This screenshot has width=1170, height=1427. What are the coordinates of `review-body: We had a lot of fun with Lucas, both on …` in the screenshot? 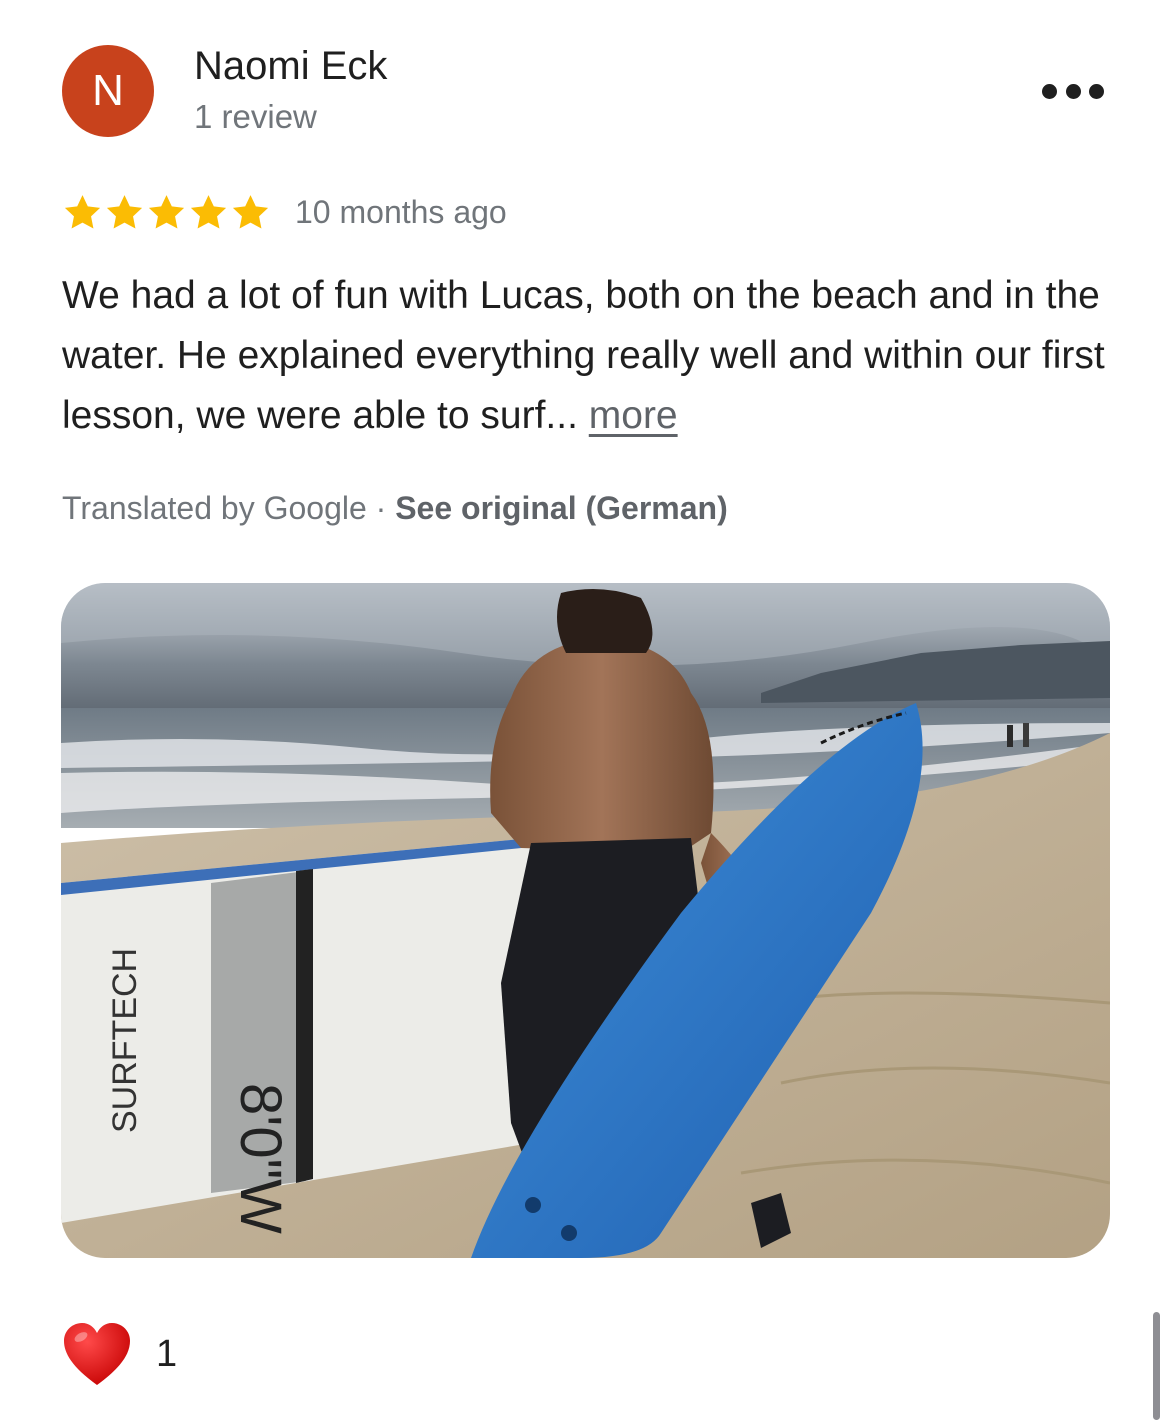 It's located at (583, 355).